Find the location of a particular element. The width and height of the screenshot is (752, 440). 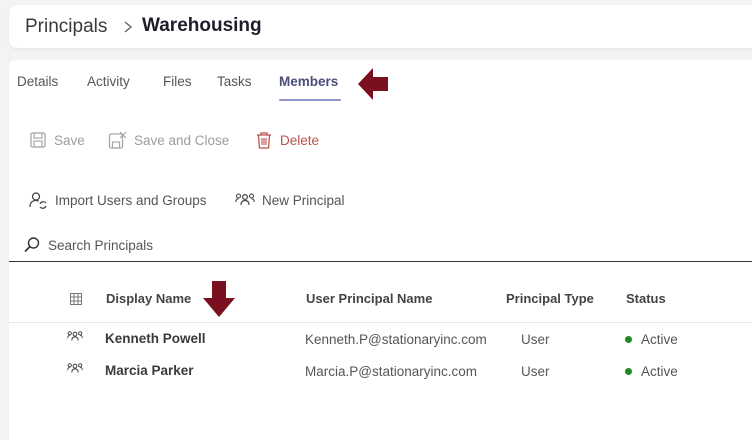

tab-details: Details is located at coordinates (37, 81).